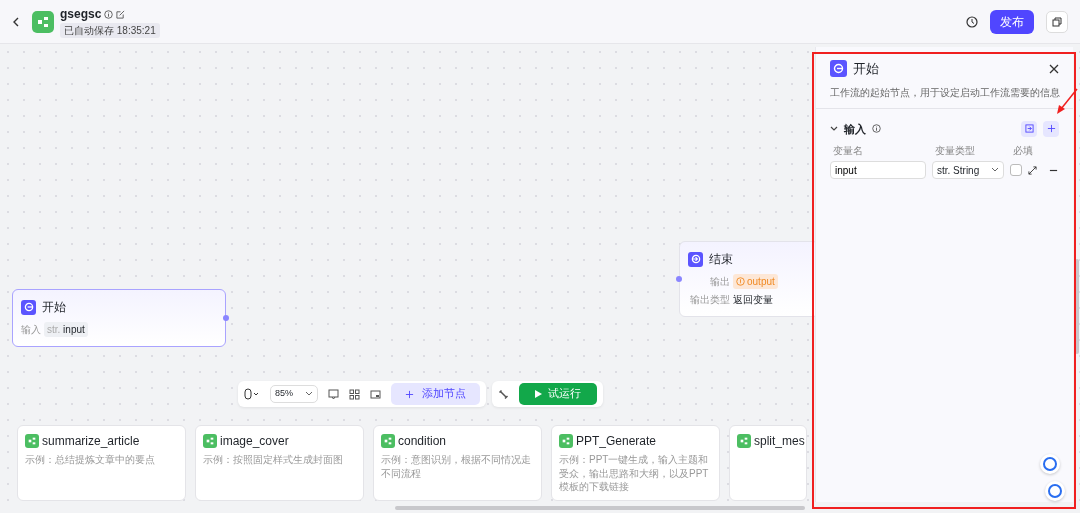 The height and width of the screenshot is (513, 1080). I want to click on history-icon, so click(972, 21).